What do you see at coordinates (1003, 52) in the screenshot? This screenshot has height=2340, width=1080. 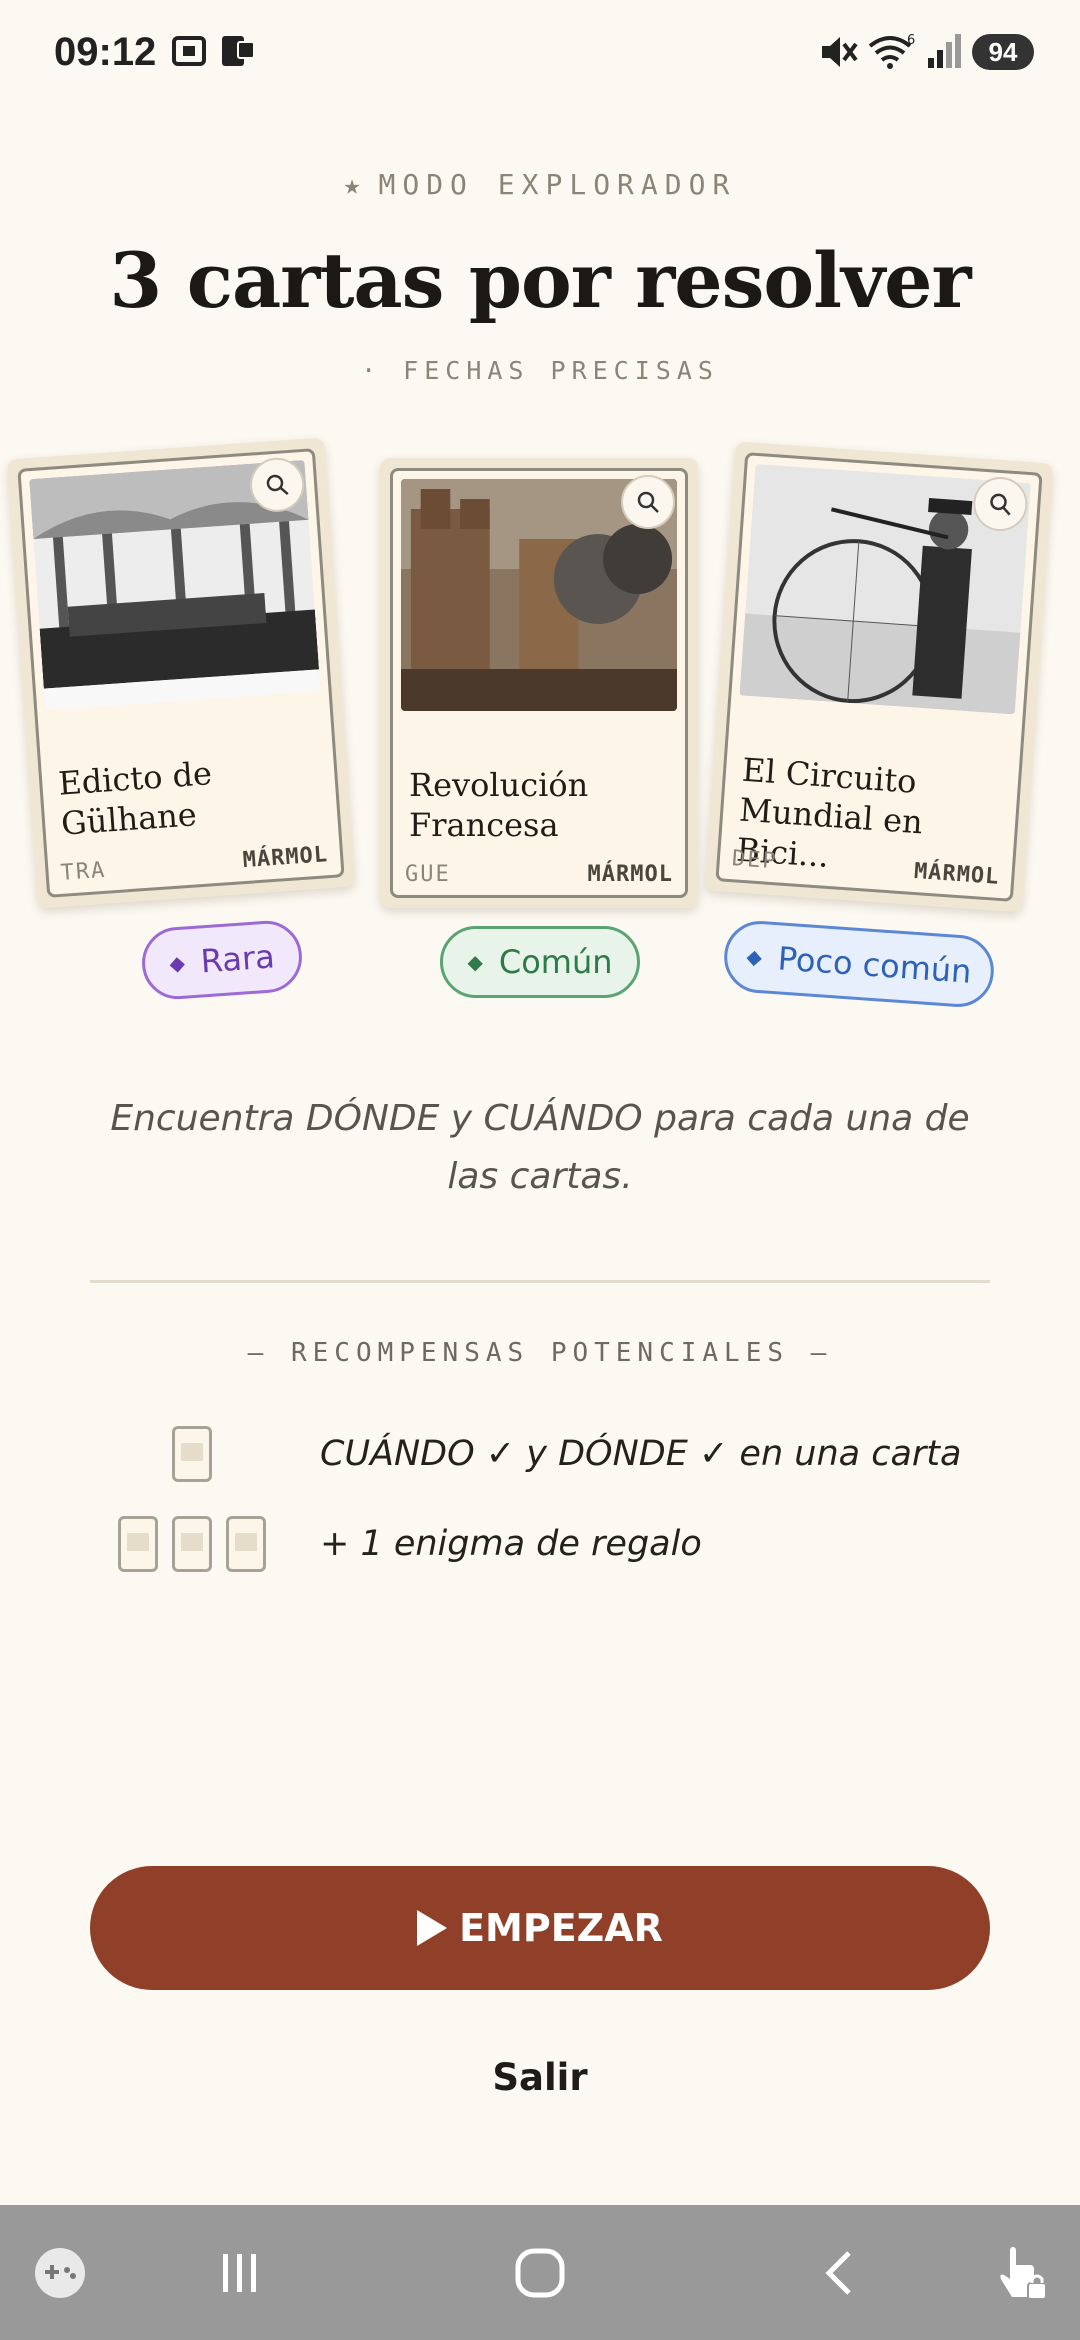 I see `battery-indicator: 94` at bounding box center [1003, 52].